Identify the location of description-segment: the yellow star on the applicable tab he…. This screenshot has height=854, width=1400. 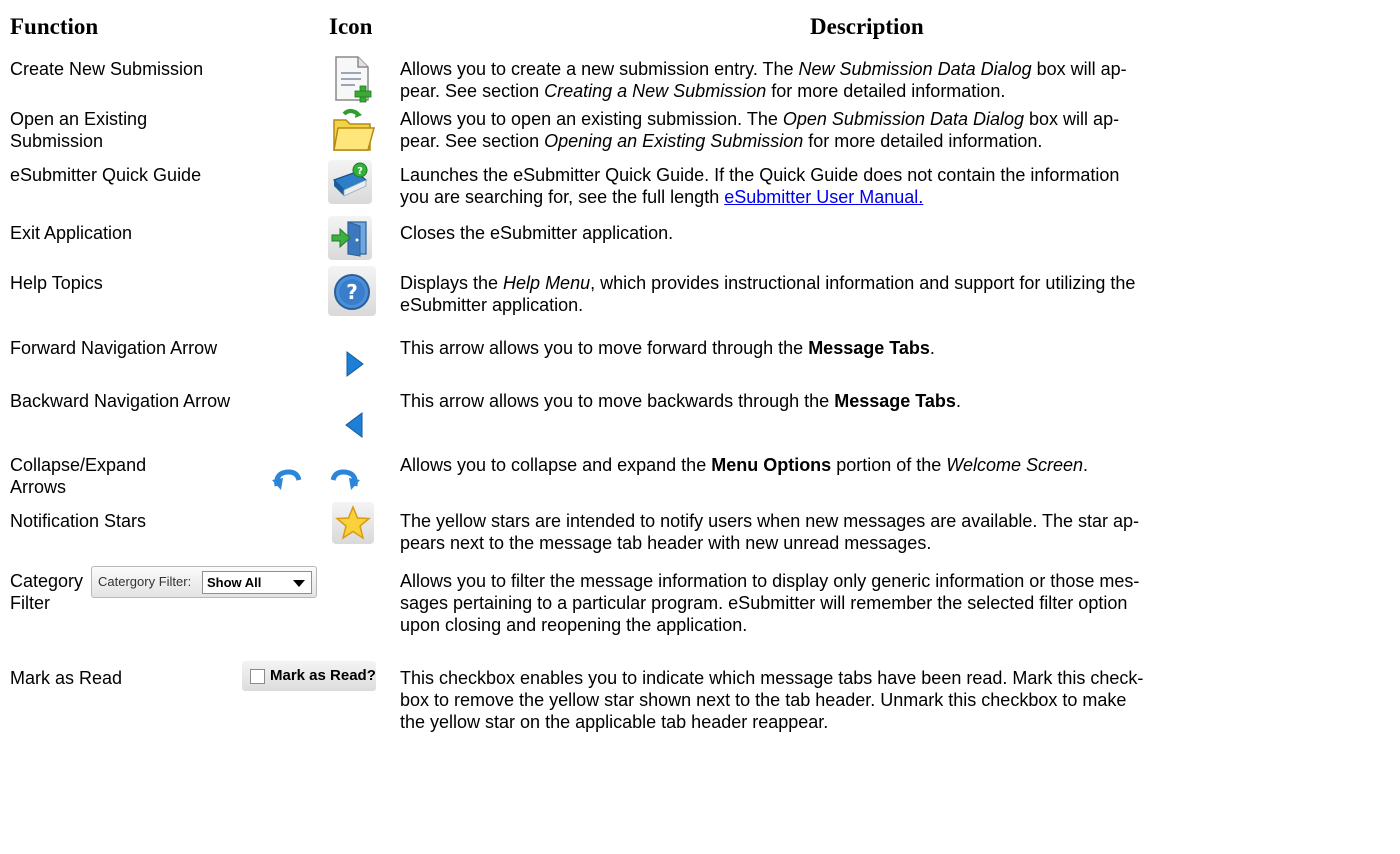
(614, 722).